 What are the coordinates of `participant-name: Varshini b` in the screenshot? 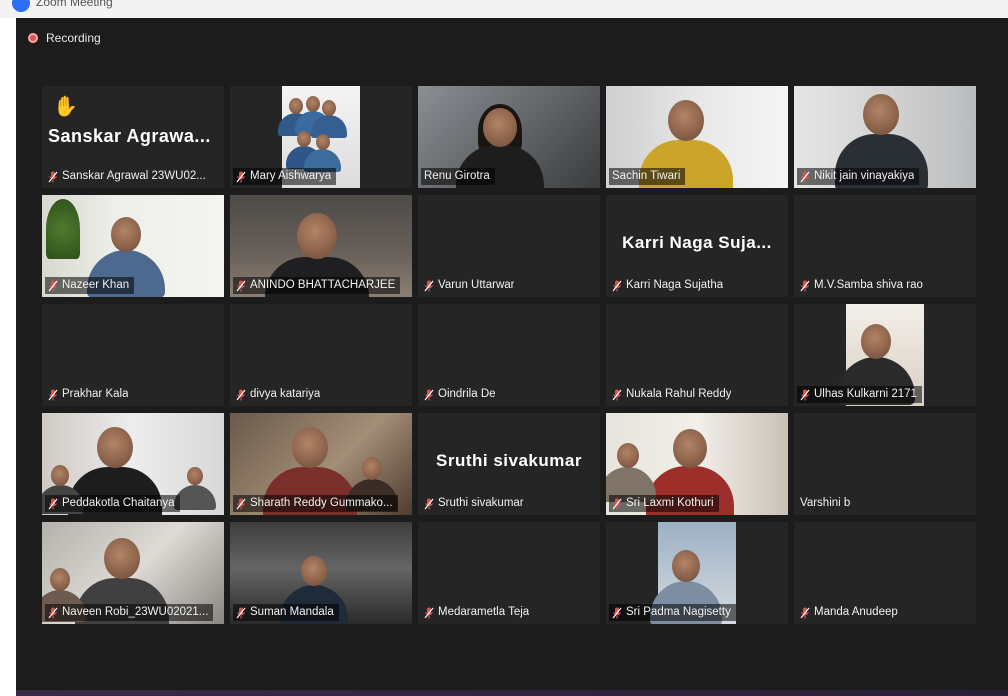 It's located at (825, 503).